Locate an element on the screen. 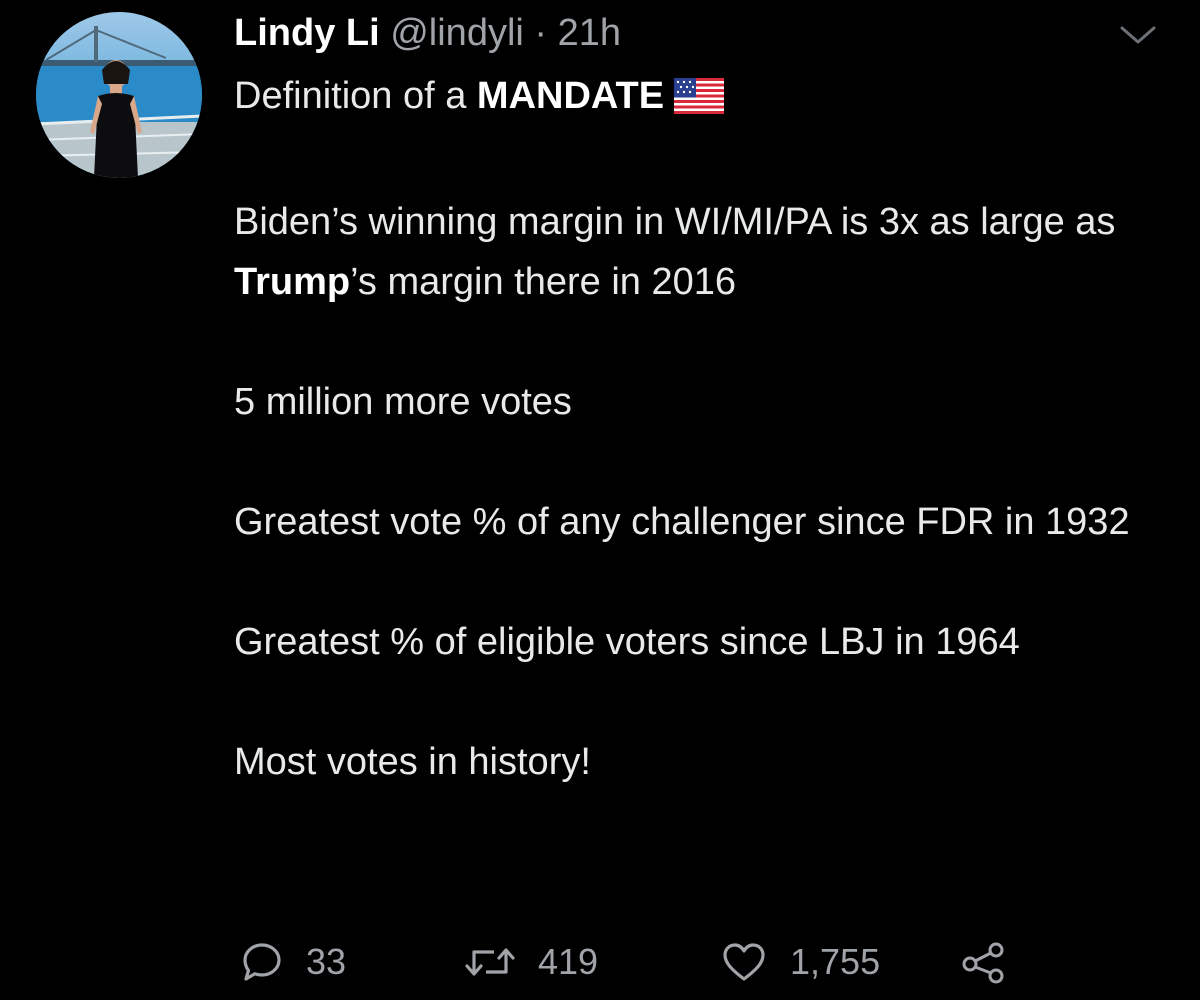  tweet-line: Definition of a MANDATE is located at coordinates (699, 99).